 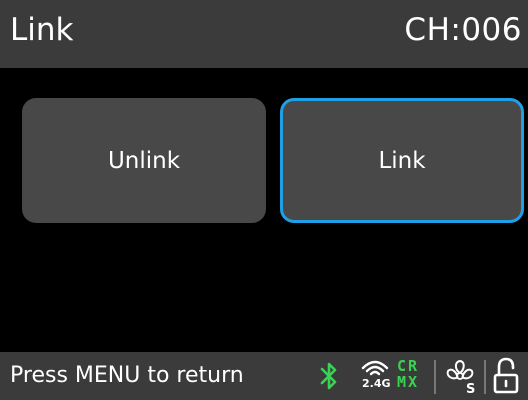 What do you see at coordinates (376, 383) in the screenshot?
I see `wireless-band-label: 2.4G` at bounding box center [376, 383].